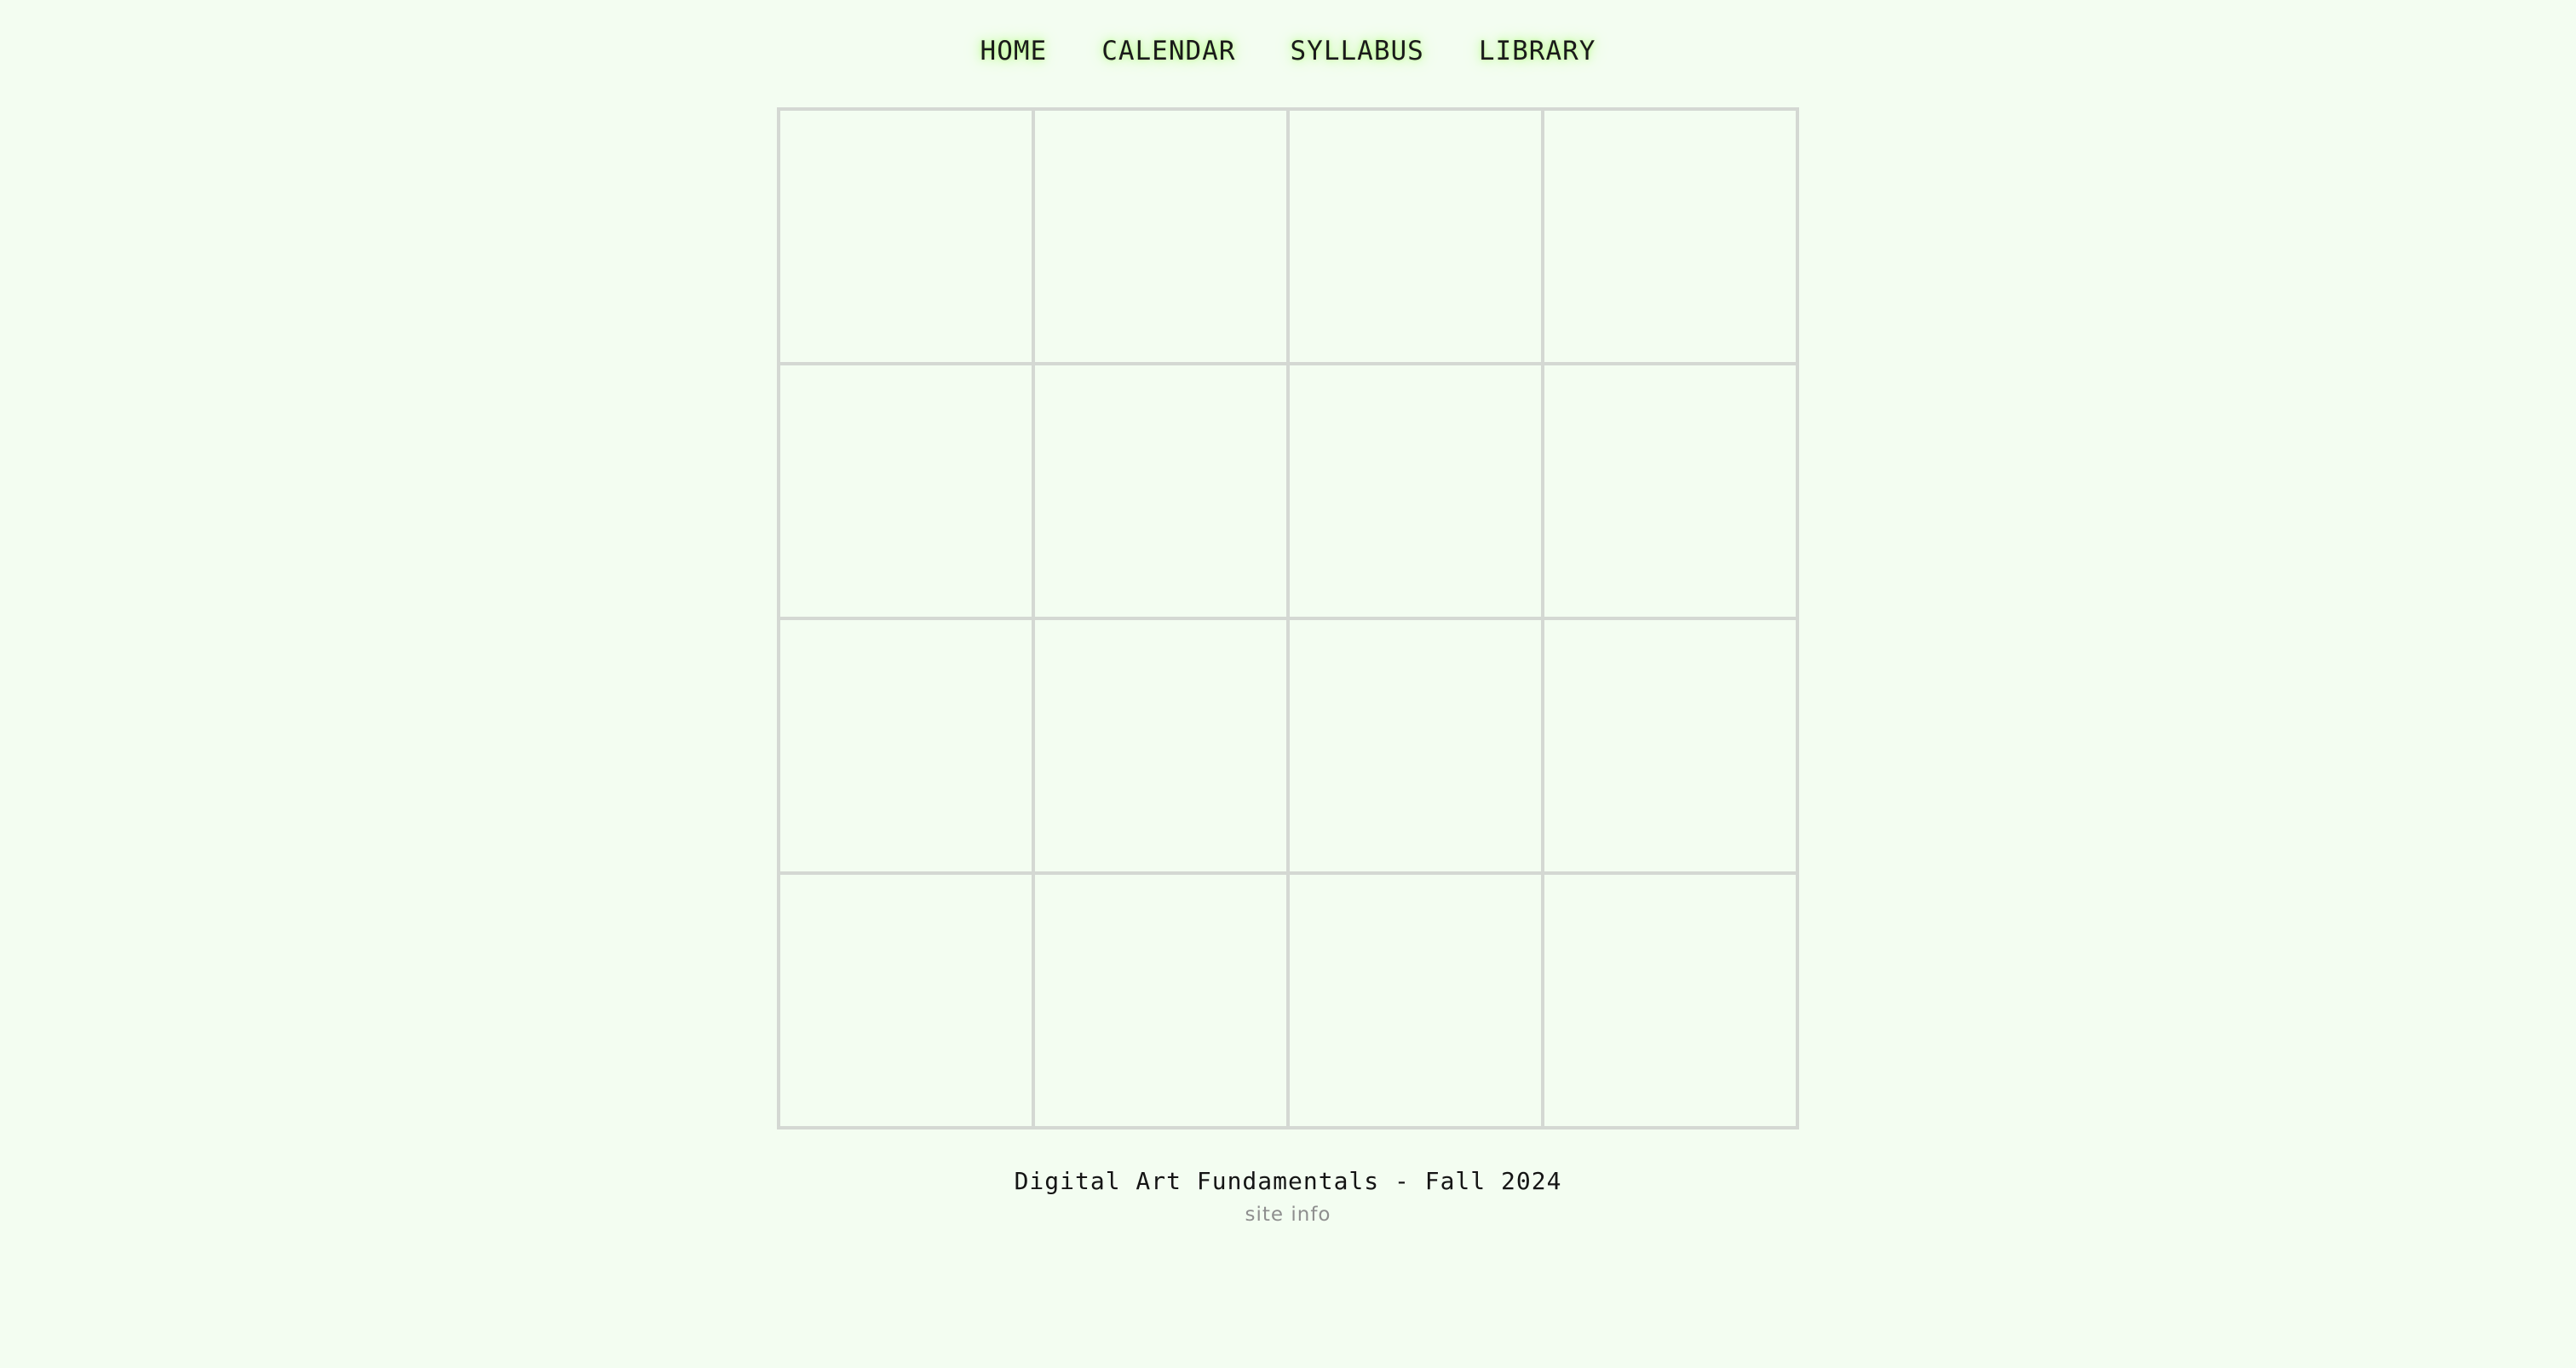 The height and width of the screenshot is (1368, 2576). Describe the element at coordinates (1288, 1215) in the screenshot. I see `site-info-link: site info` at that location.